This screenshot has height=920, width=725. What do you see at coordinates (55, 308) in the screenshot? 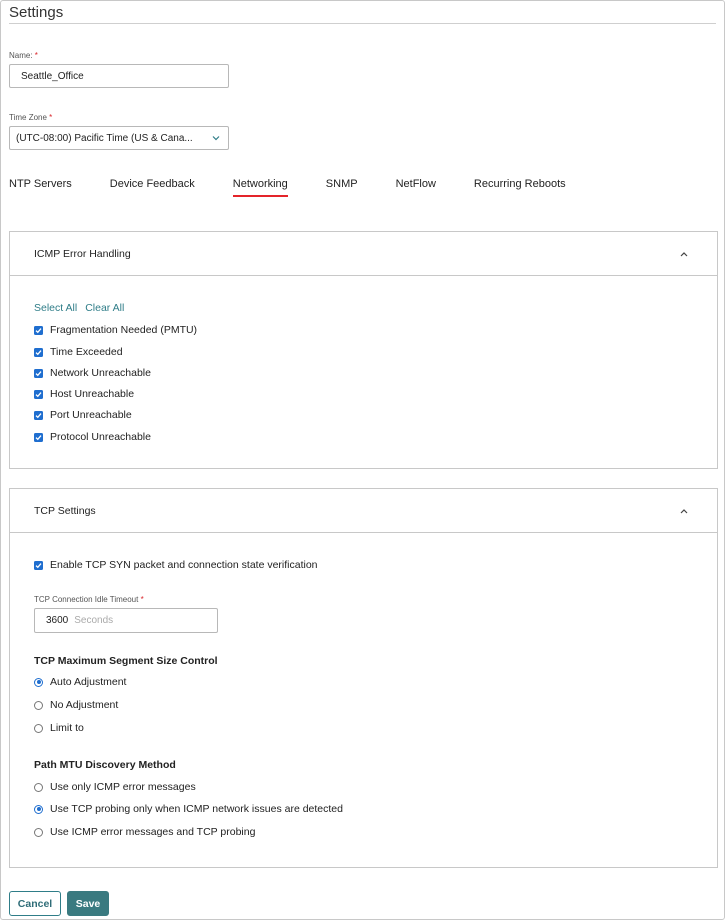
I see `select-all-link: Select All` at bounding box center [55, 308].